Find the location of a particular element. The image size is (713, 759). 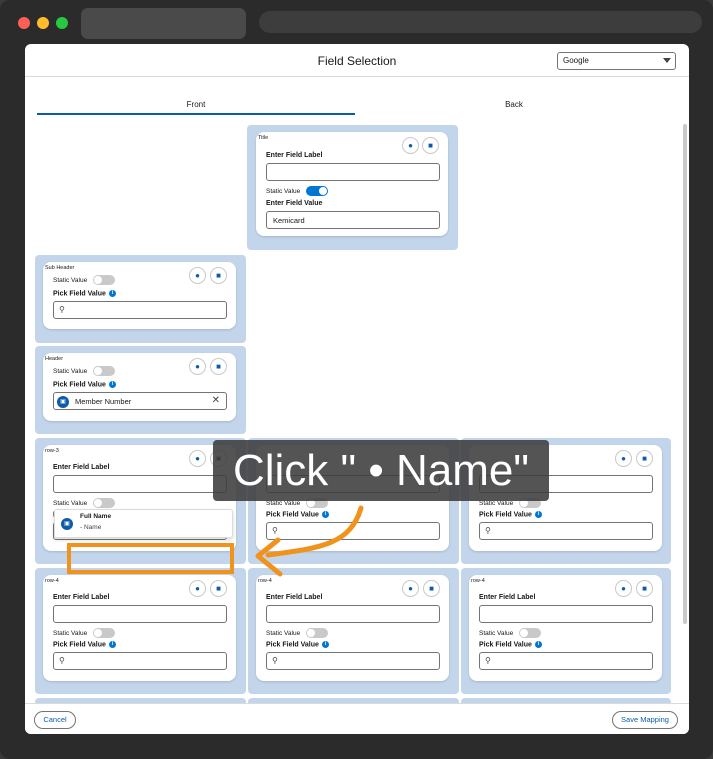

arrow-annotation is located at coordinates (309, 541).